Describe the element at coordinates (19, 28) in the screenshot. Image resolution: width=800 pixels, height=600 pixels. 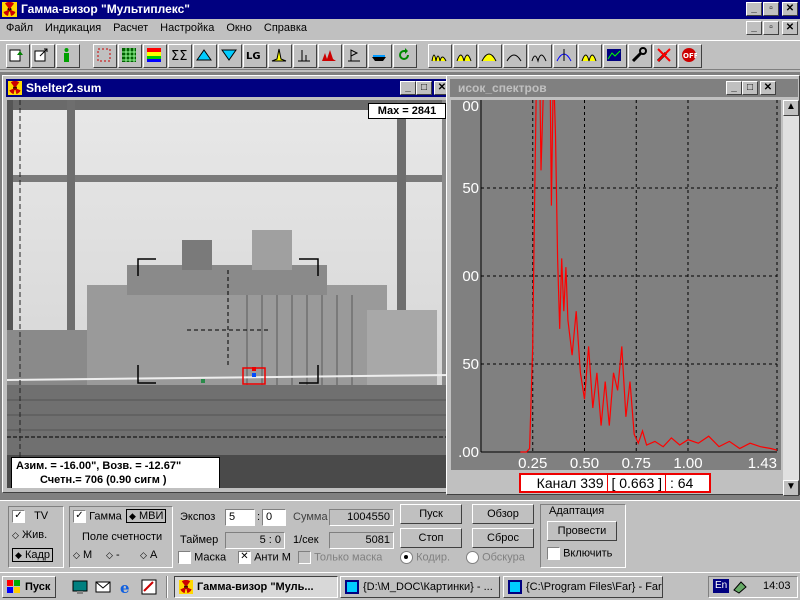
I see `menu-file: Файл` at that location.